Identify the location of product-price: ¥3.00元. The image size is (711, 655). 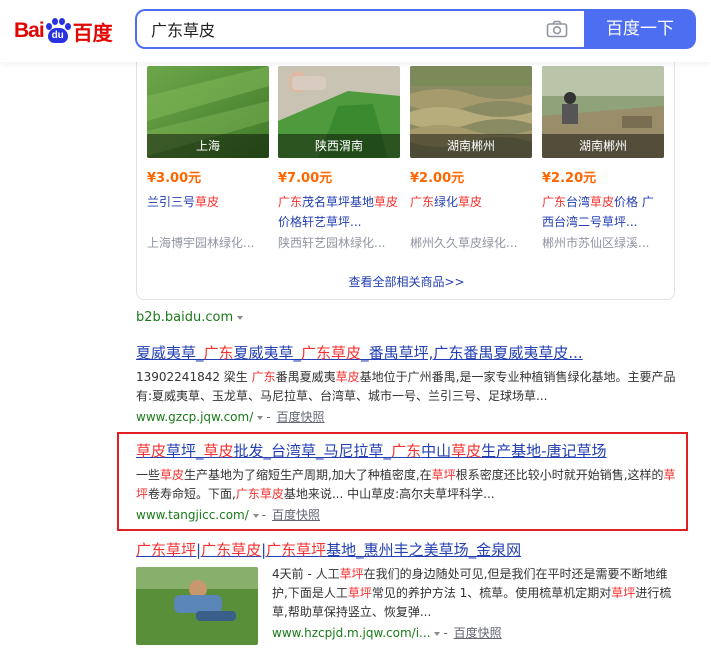
(174, 178).